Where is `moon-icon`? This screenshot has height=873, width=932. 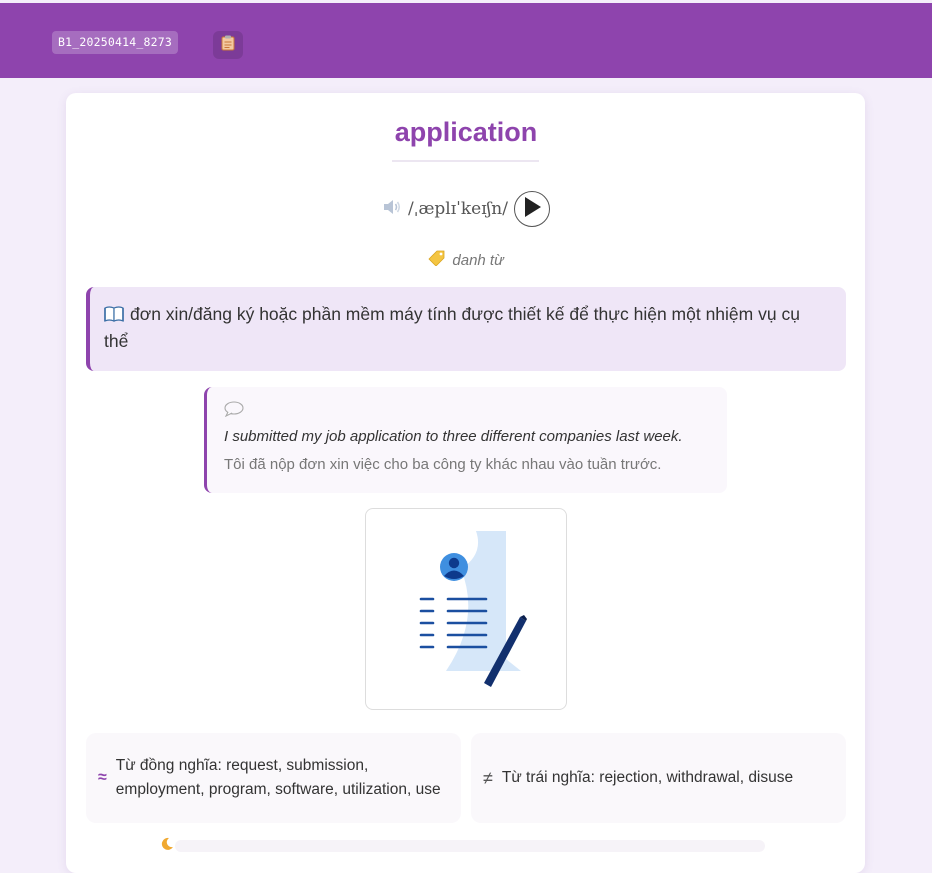
moon-icon is located at coordinates (167, 844).